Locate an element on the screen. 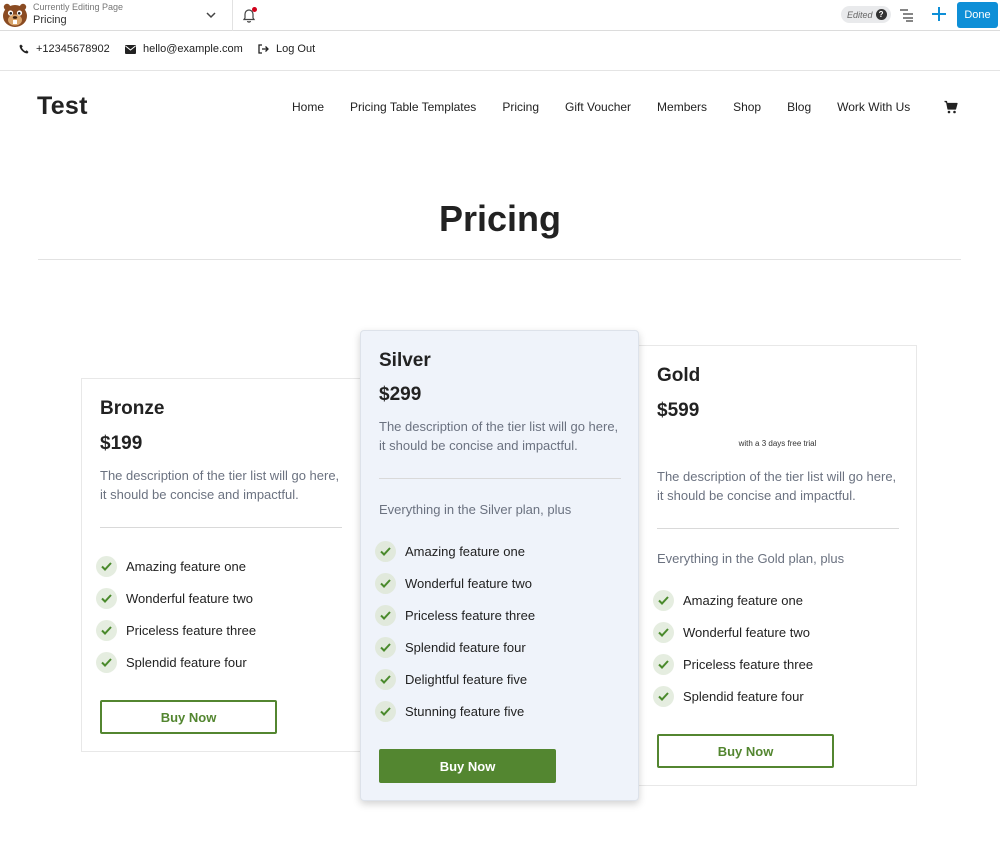 This screenshot has height=843, width=1000. nav-item-gift-voucher: Gift Voucher is located at coordinates (598, 107).